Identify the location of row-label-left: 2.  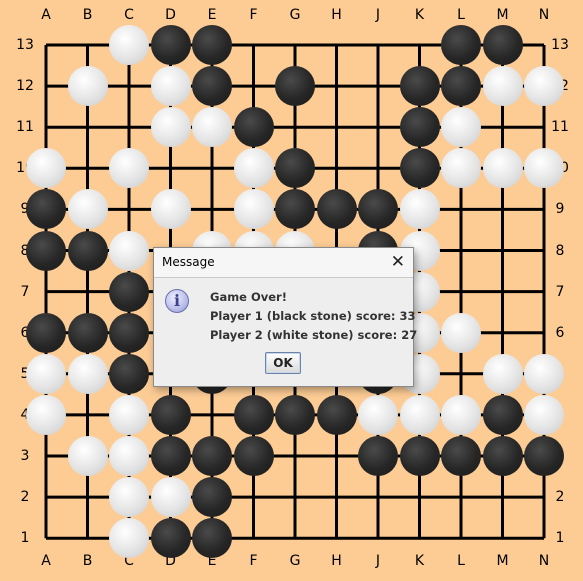
(25, 497).